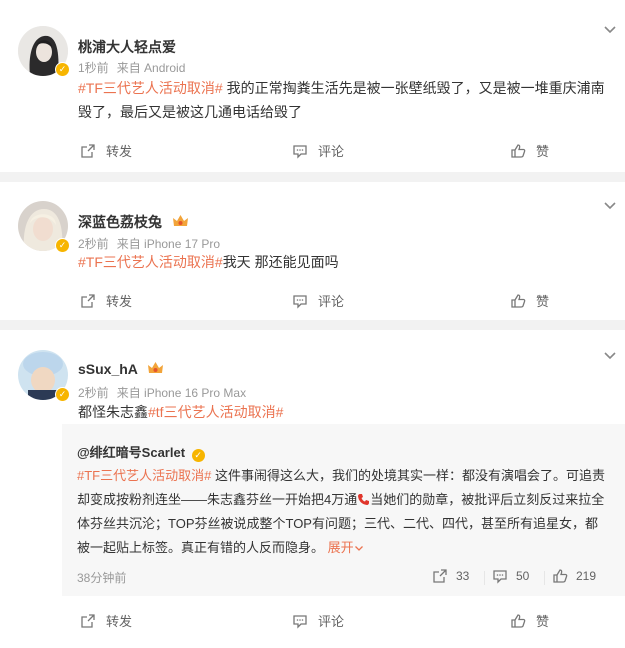 The width and height of the screenshot is (625, 648). I want to click on post-text: 都怪朱志鑫#tf三代艺人活动取消#, so click(180, 412).